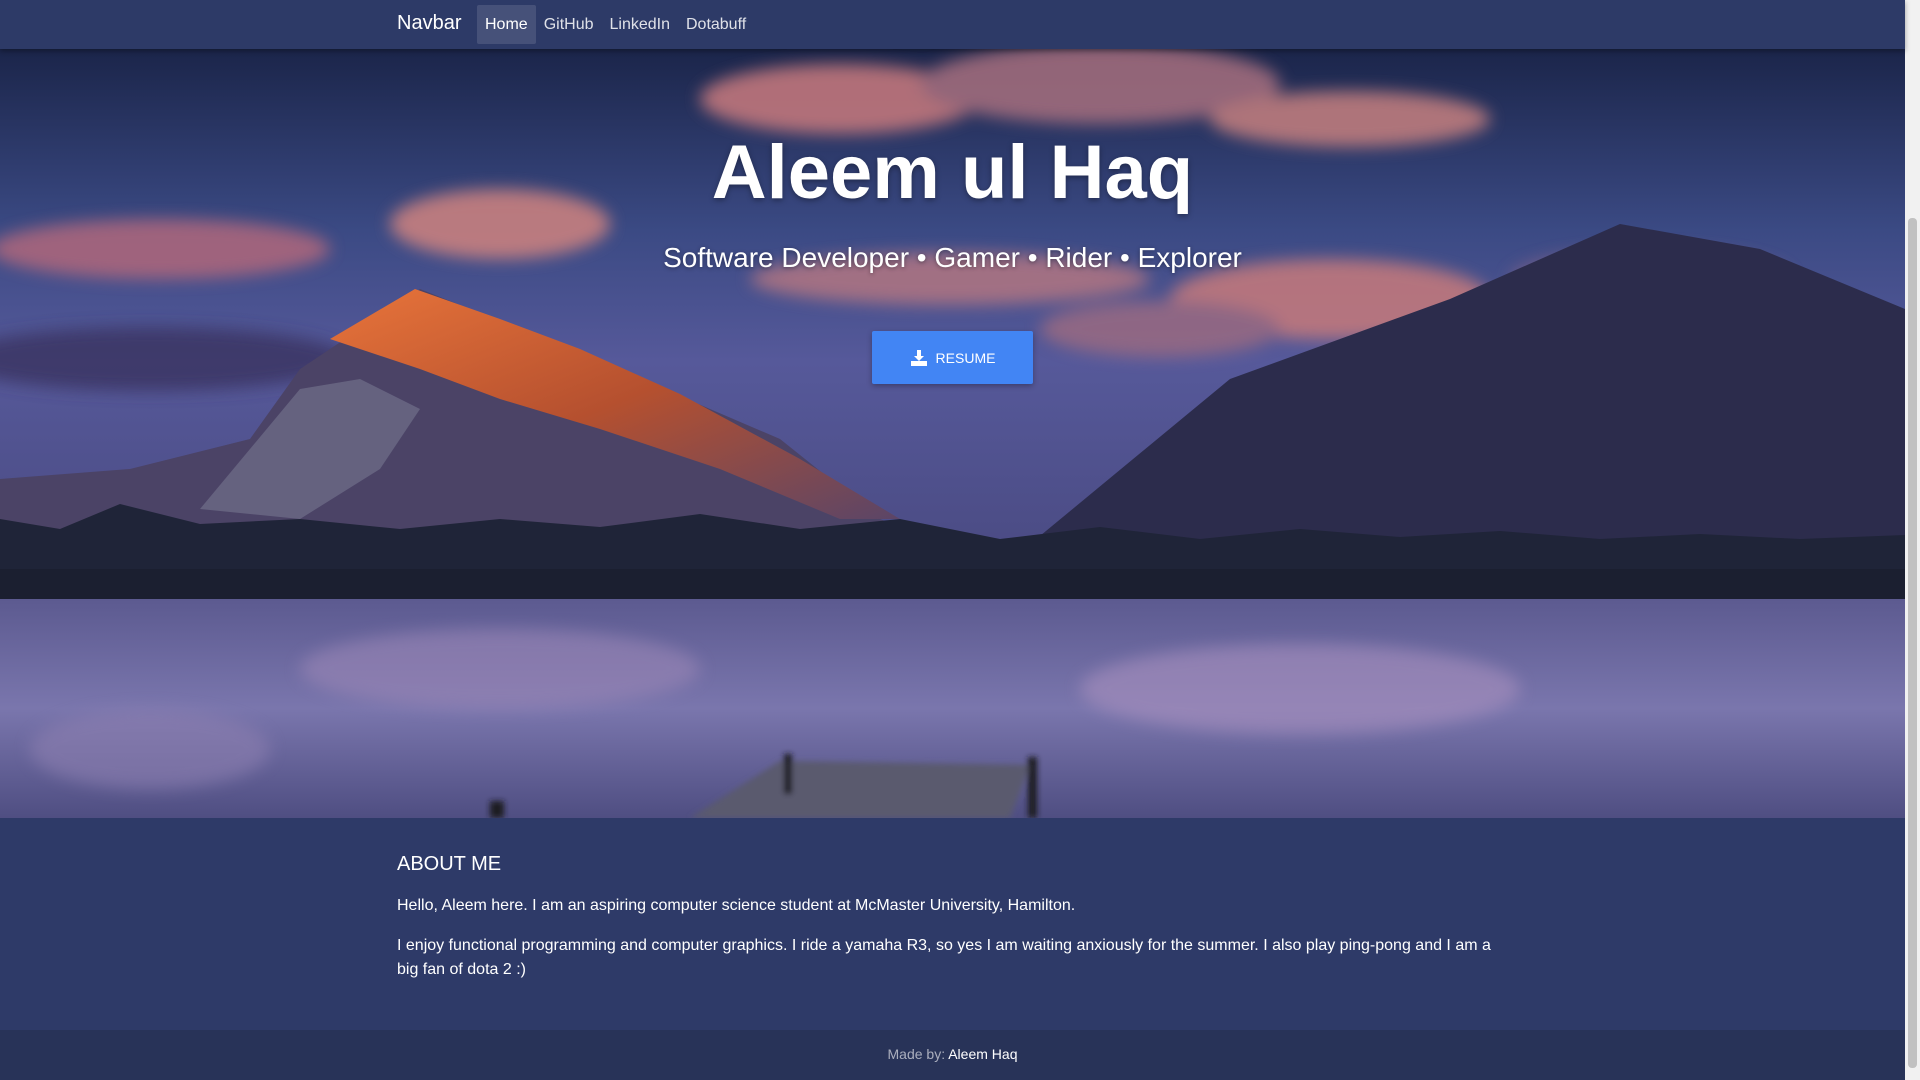 Image resolution: width=1920 pixels, height=1080 pixels. I want to click on scrollbar, so click(1912, 540).